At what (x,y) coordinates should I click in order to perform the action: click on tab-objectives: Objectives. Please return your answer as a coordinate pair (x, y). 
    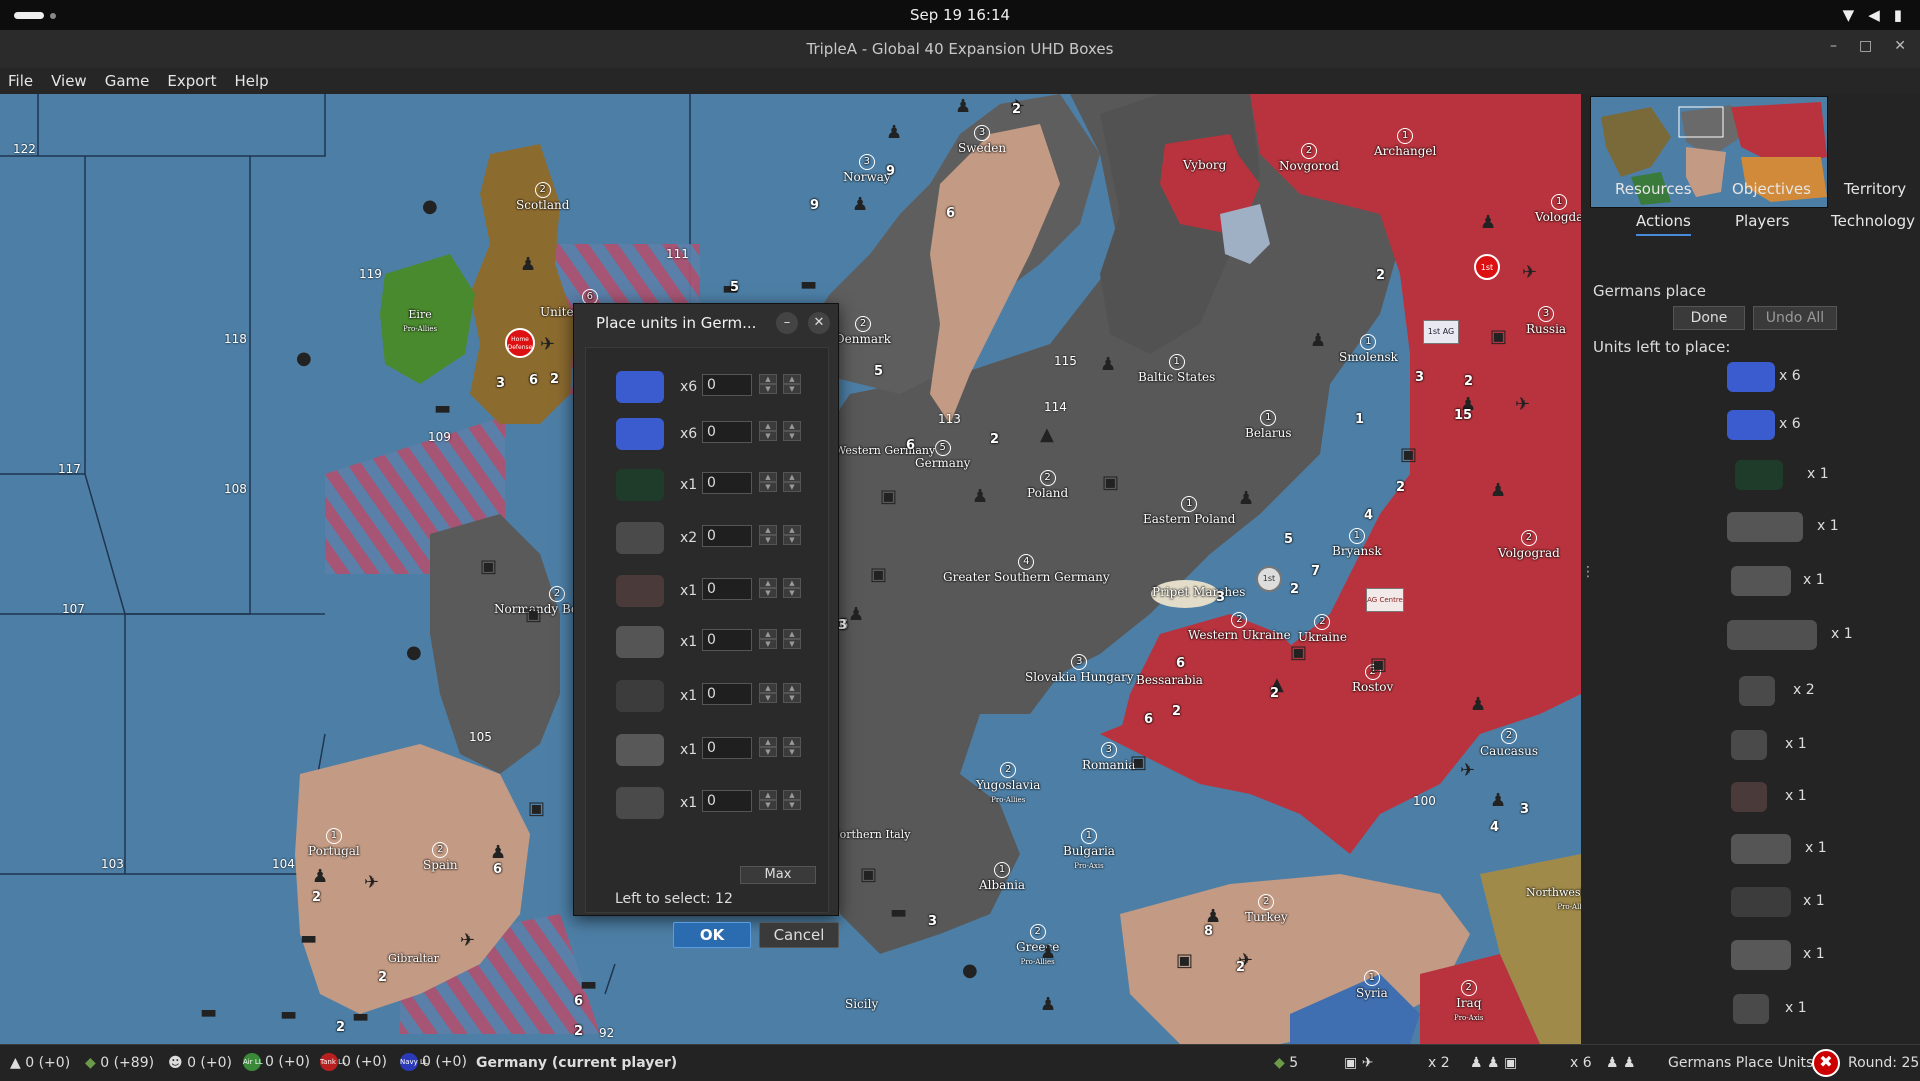
    Looking at the image, I should click on (1771, 189).